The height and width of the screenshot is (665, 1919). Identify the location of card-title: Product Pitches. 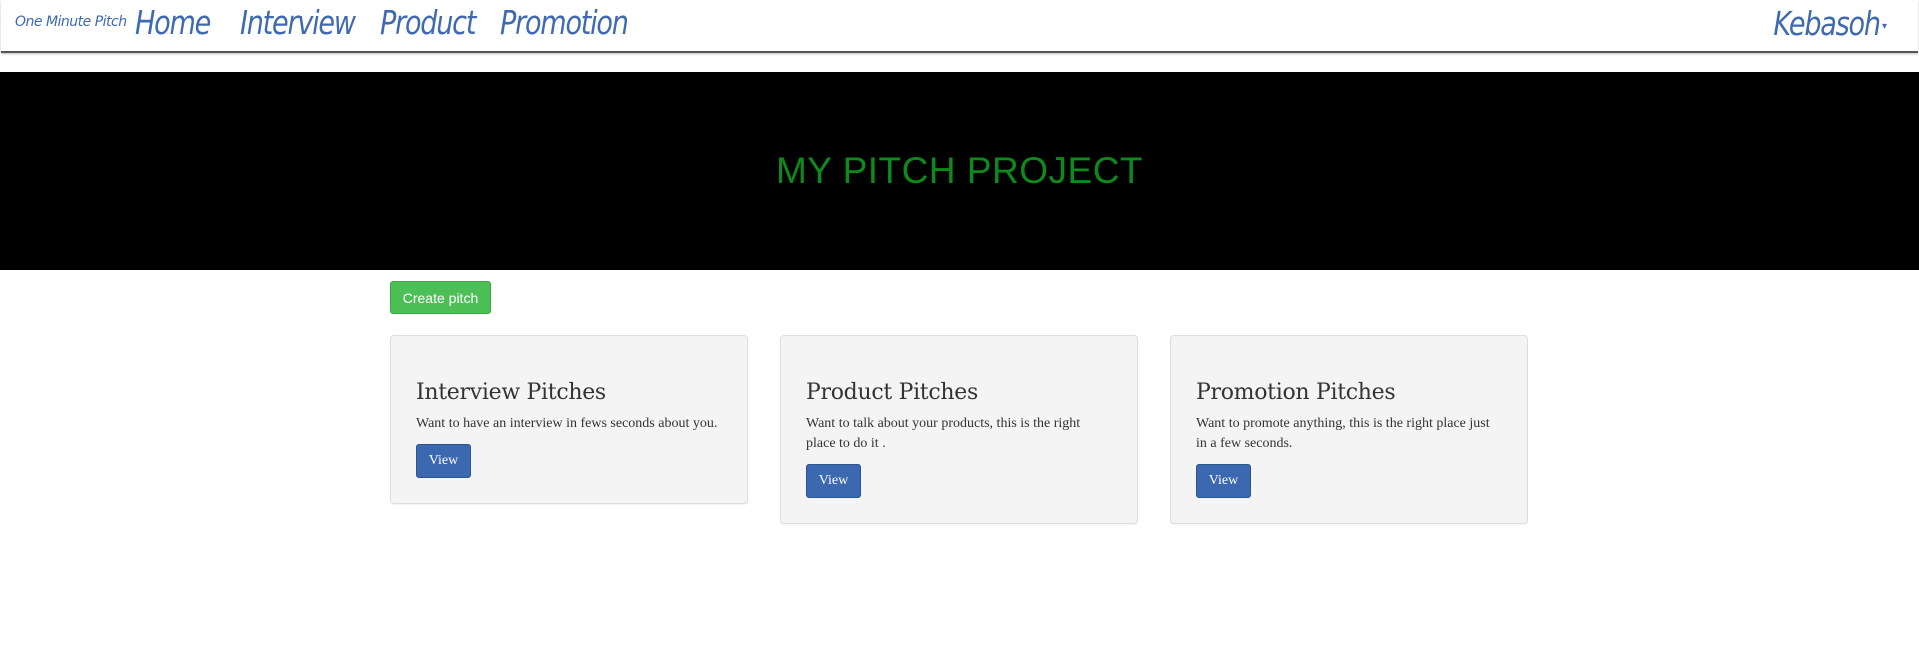
(892, 392).